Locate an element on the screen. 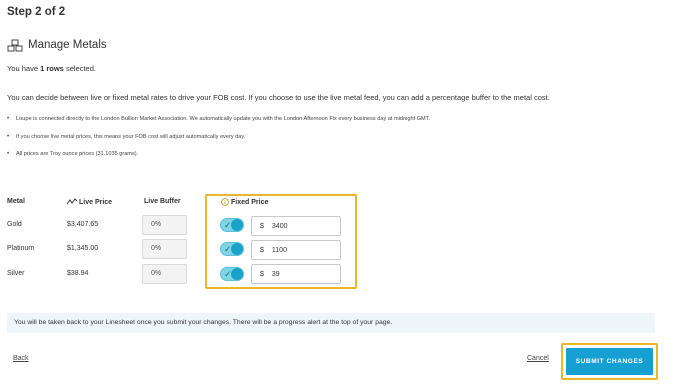 Image resolution: width=688 pixels, height=387 pixels. submit-highlight: SUBMIT CHANGES is located at coordinates (609, 361).